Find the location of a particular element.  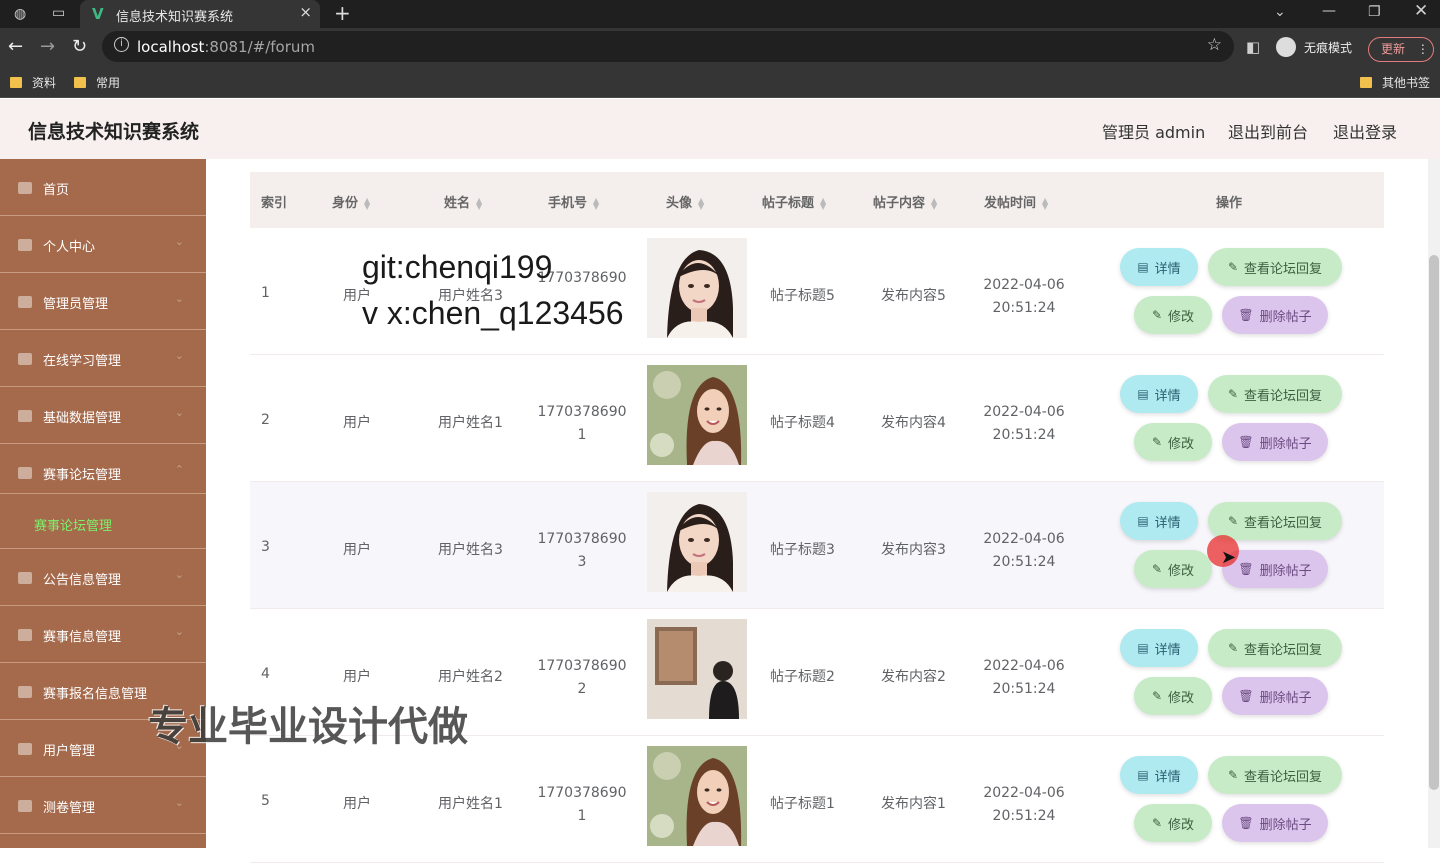

exit-to-front-link: 退出到前台 is located at coordinates (1268, 131).